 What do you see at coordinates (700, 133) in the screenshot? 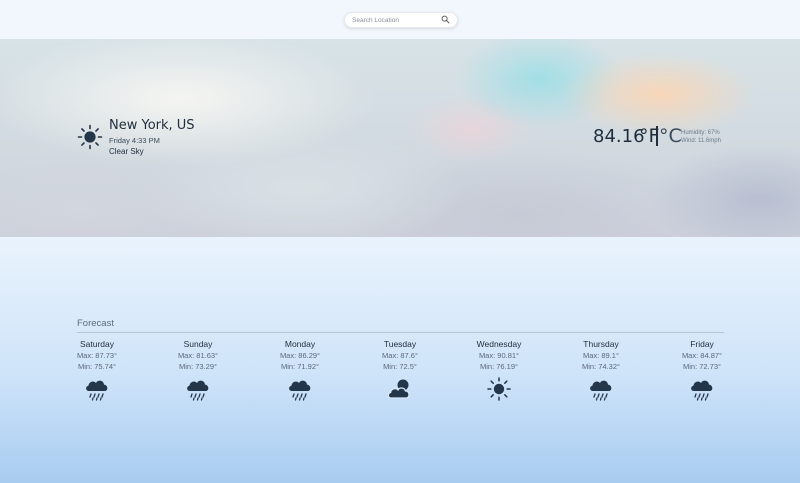
I see `humidity-readout: Humidity: 67%` at bounding box center [700, 133].